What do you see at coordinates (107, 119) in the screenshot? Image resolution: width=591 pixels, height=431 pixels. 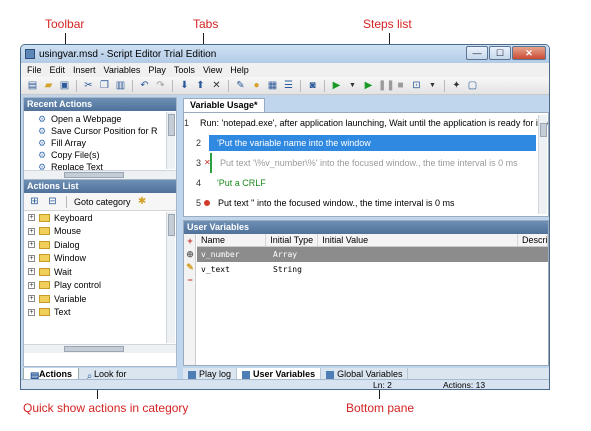 I see `recent-item: ⚙ Open a Webpage` at bounding box center [107, 119].